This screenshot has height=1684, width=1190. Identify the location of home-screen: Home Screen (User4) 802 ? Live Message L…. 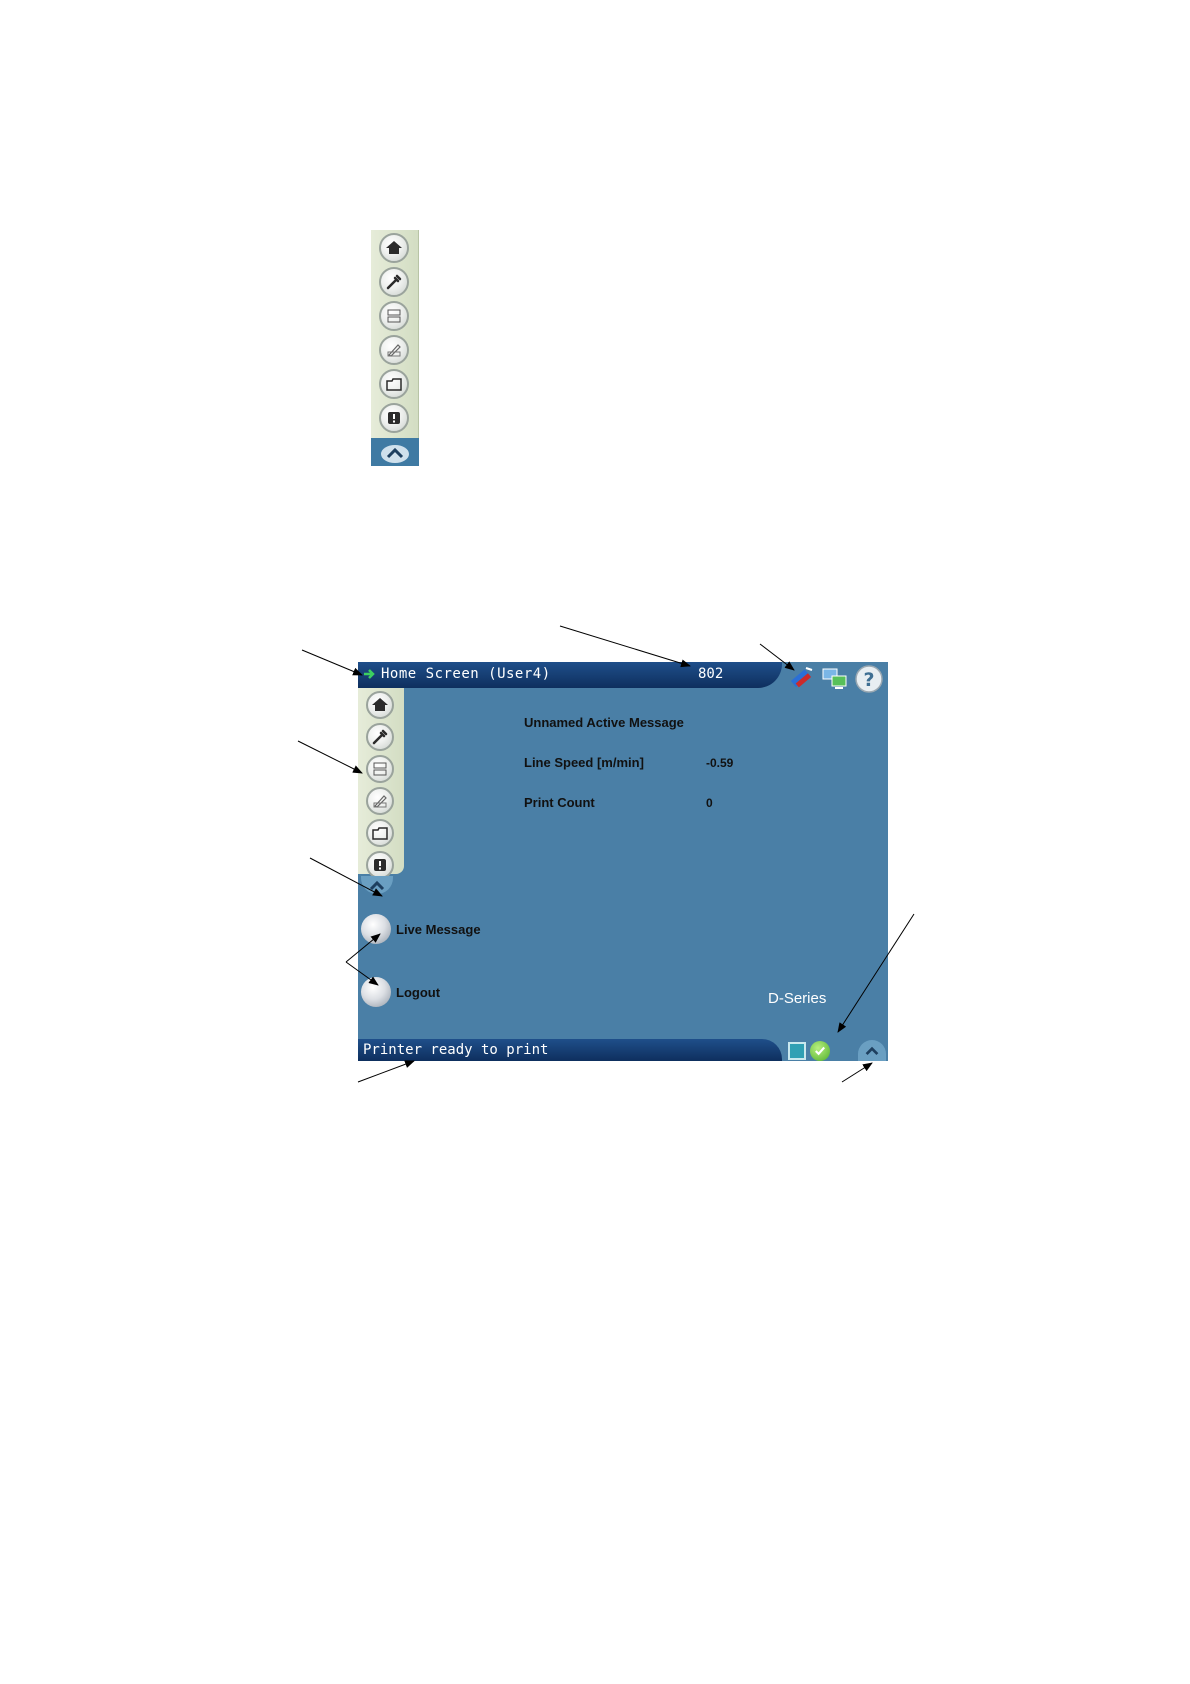
(623, 861).